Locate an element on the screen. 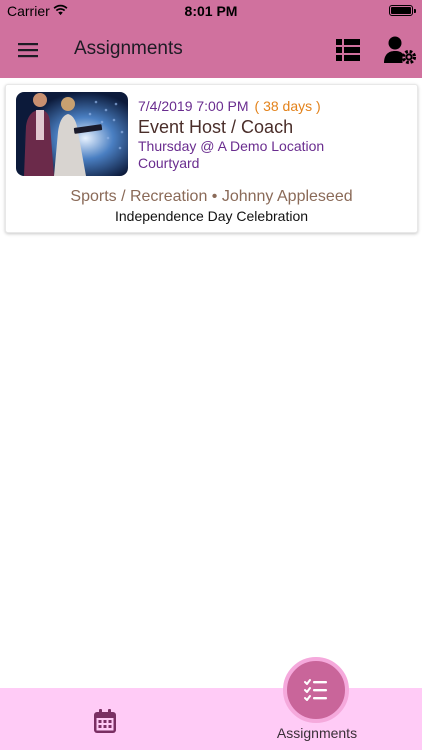 The width and height of the screenshot is (422, 750). assignments-tab-button is located at coordinates (316, 690).